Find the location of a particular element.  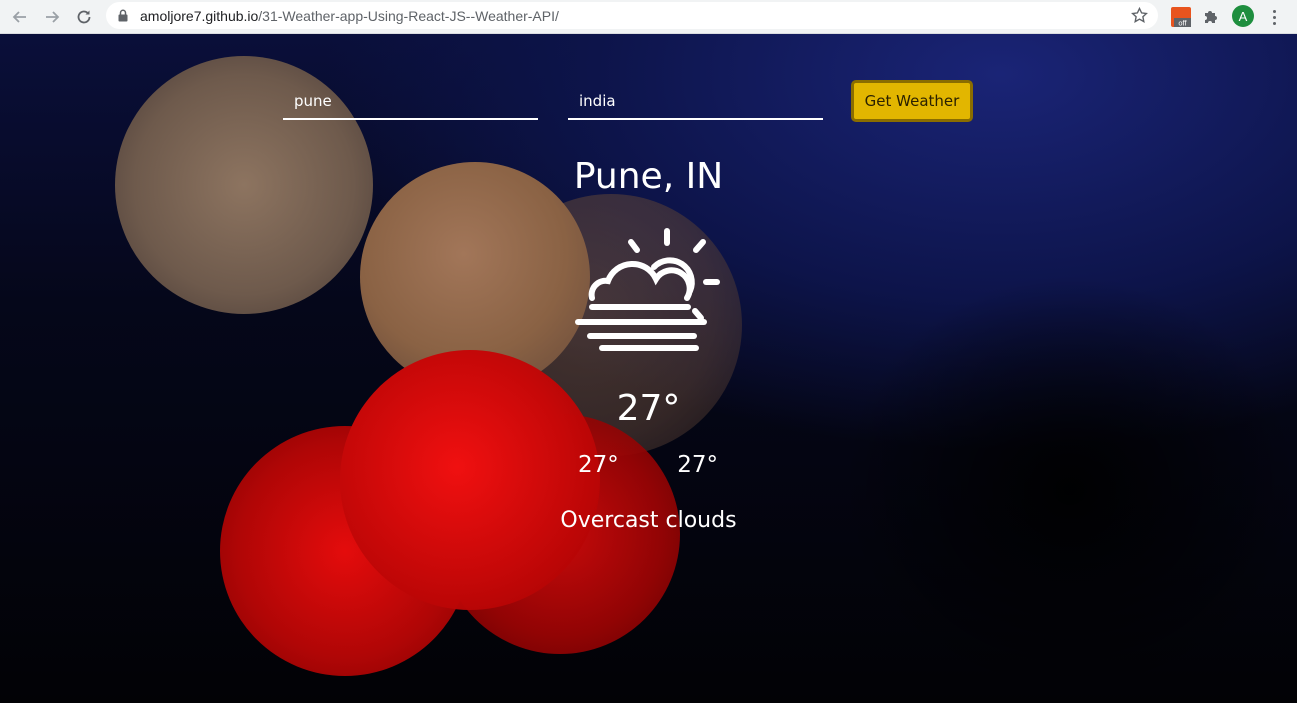

profile-avatar: A is located at coordinates (1243, 16).